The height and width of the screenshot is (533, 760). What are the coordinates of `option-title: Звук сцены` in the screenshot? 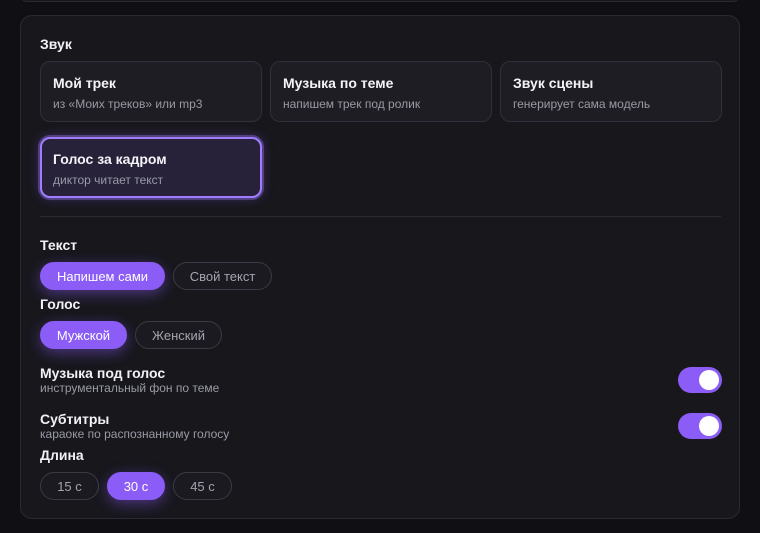 It's located at (553, 83).